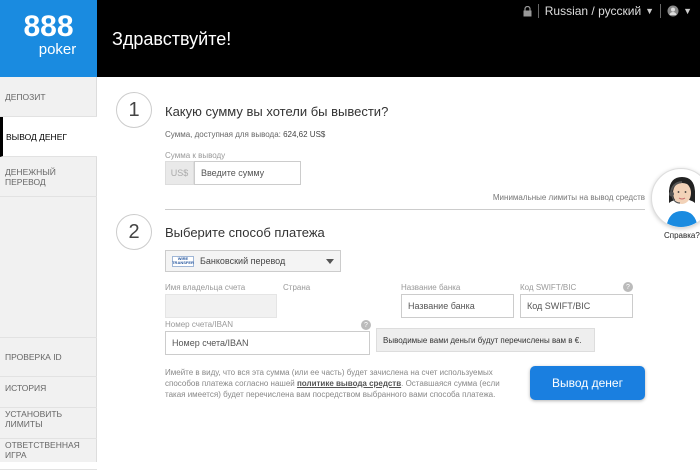  I want to click on support-avatar, so click(675, 198).